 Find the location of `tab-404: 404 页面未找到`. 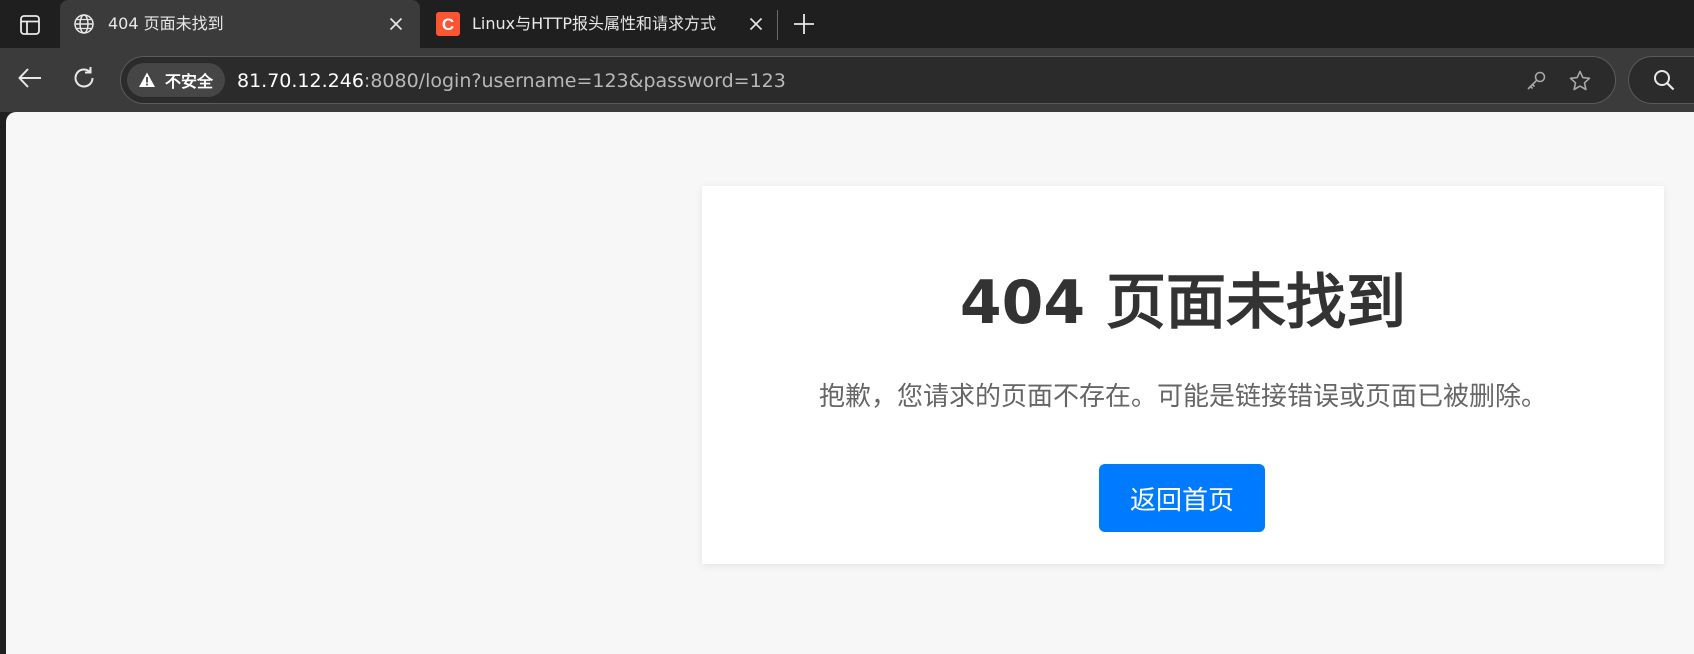

tab-404: 404 页面未找到 is located at coordinates (240, 24).